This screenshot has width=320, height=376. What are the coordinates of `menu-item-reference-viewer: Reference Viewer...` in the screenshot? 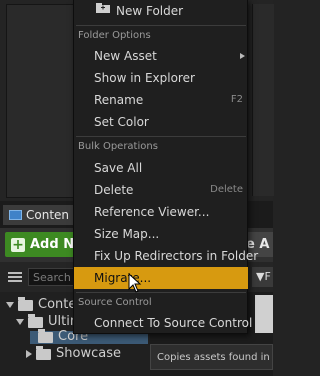 It's located at (161, 212).